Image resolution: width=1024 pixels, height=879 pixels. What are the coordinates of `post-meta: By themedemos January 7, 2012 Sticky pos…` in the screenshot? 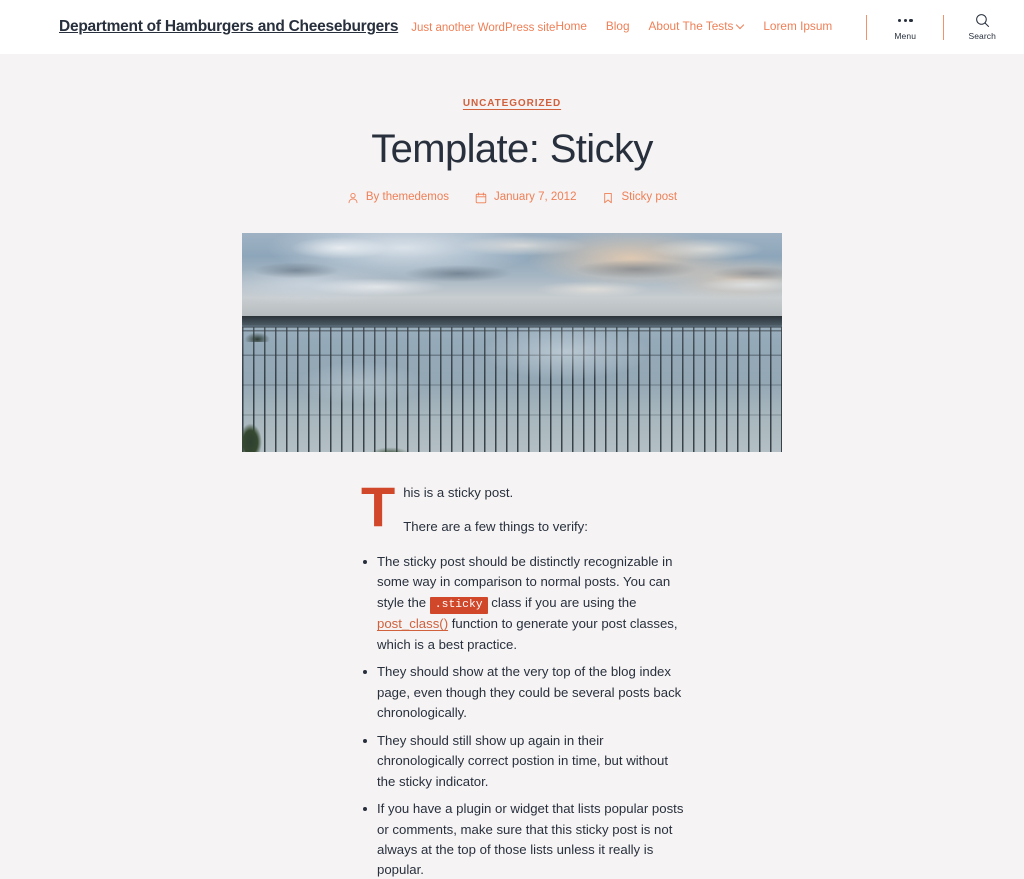 It's located at (512, 198).